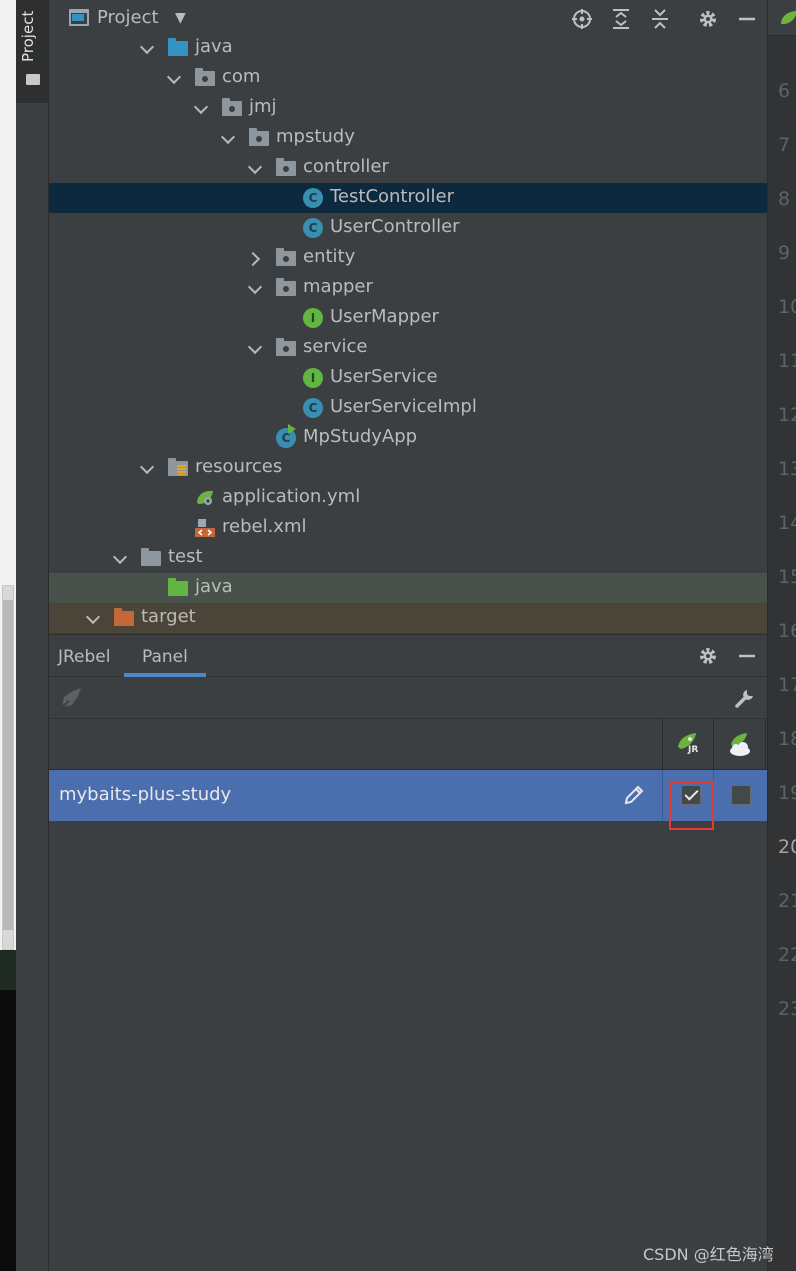 This screenshot has height=1271, width=796. What do you see at coordinates (408, 744) in the screenshot?
I see `jrebel-table-header: JR` at bounding box center [408, 744].